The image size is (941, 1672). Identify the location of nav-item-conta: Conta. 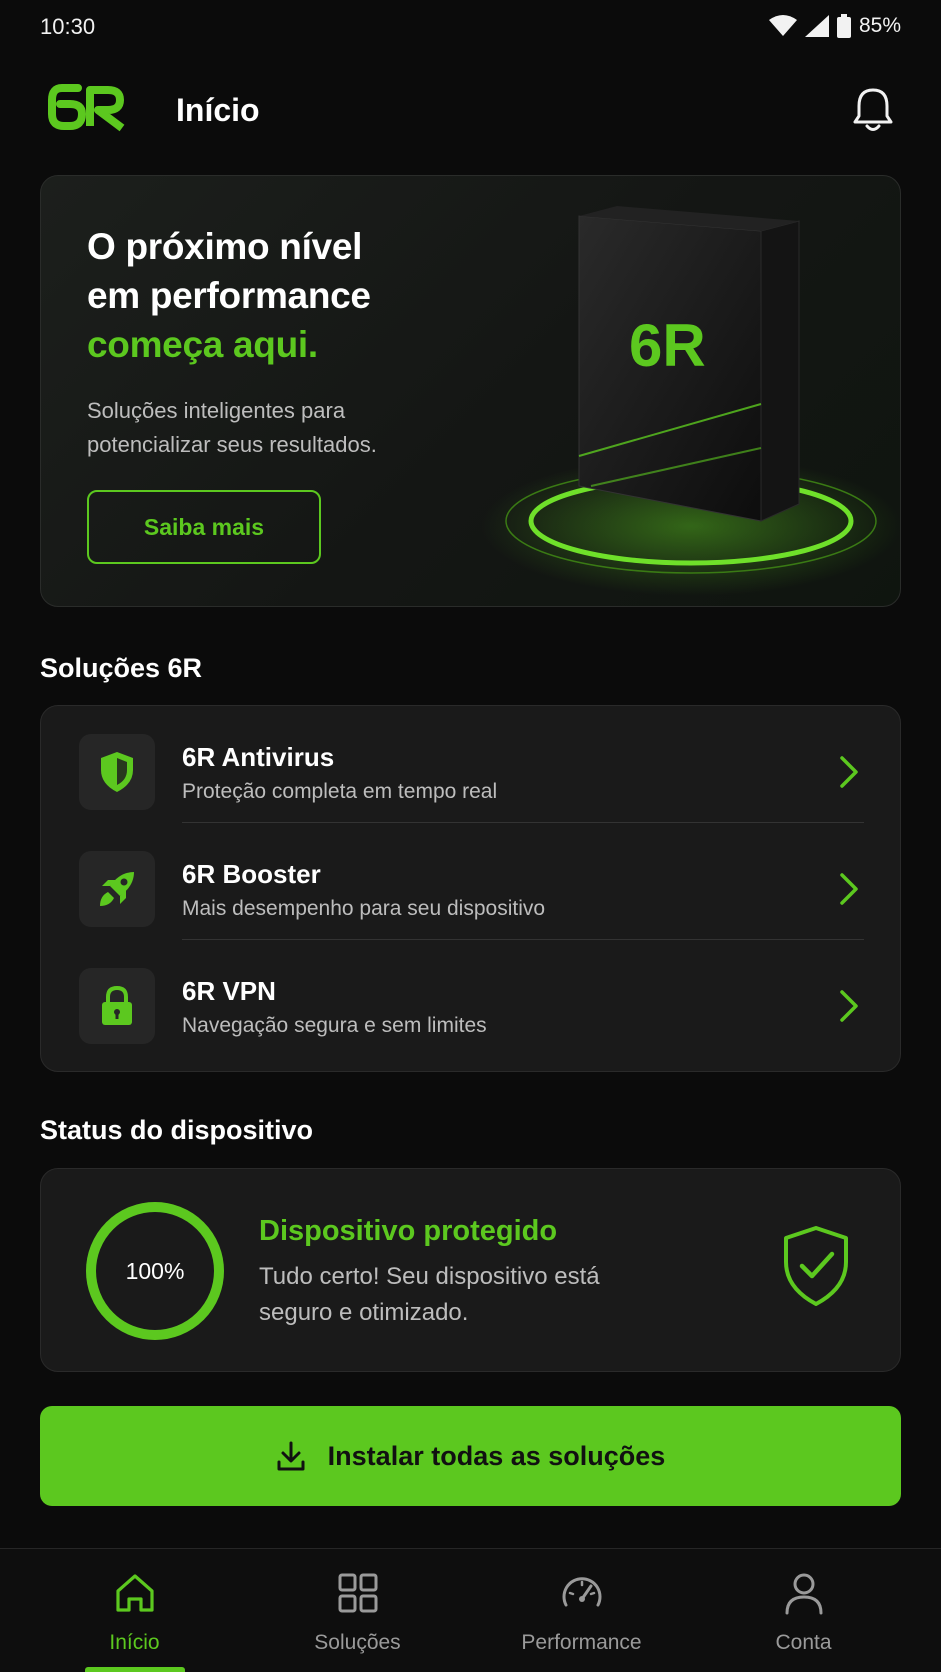
(803, 1610).